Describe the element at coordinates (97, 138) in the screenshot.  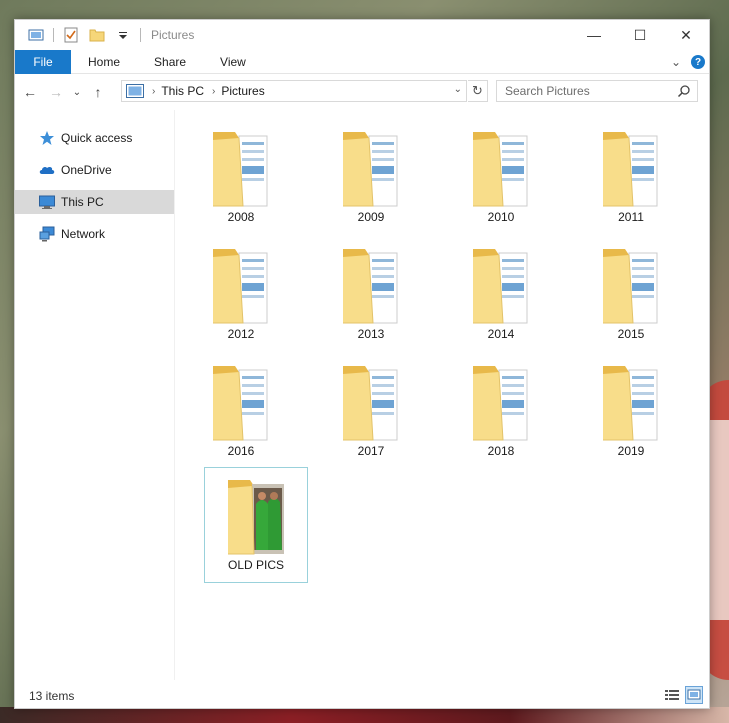
I see `sidebar-item-label: Quick access` at that location.